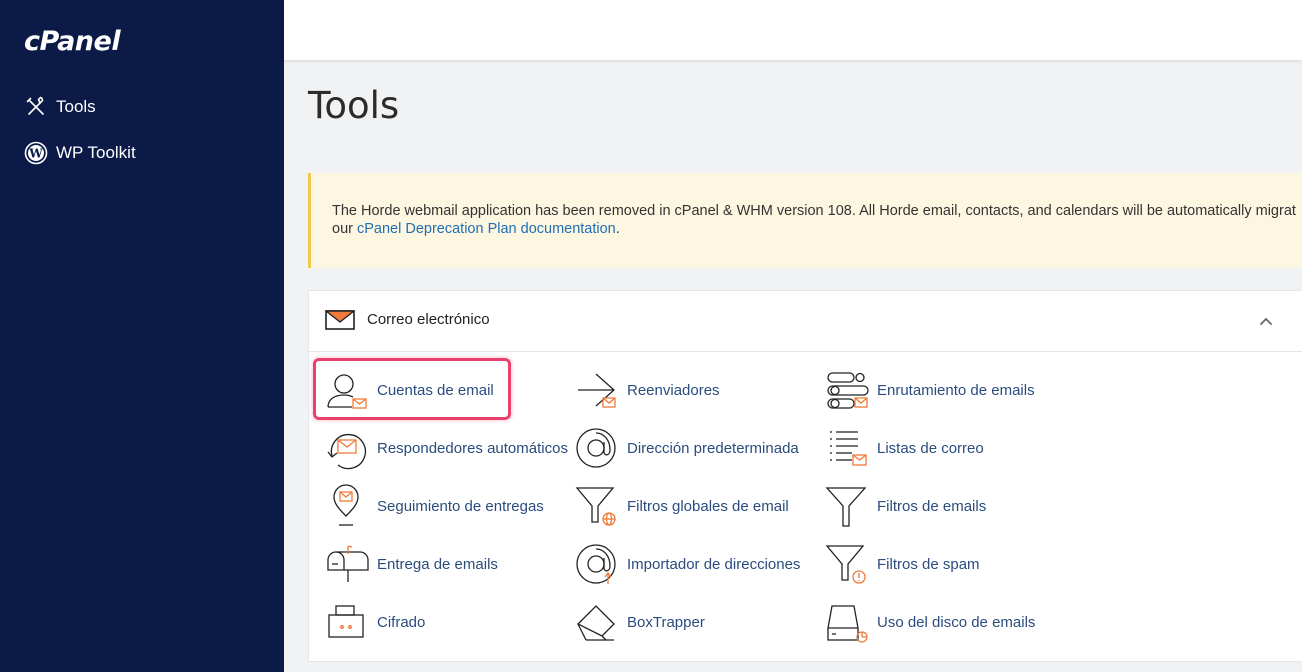 Image resolution: width=1302 pixels, height=672 pixels. I want to click on notice-prefix: our, so click(344, 229).